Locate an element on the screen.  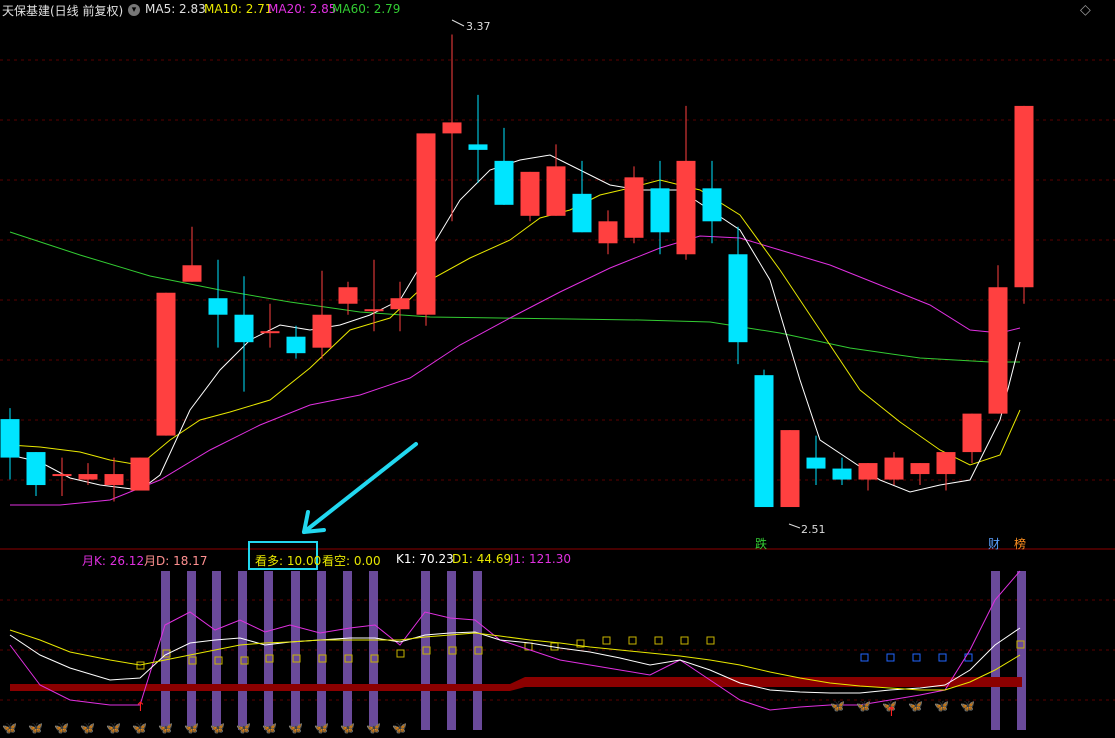
low-price-label: 2.51 is located at coordinates (813, 529).